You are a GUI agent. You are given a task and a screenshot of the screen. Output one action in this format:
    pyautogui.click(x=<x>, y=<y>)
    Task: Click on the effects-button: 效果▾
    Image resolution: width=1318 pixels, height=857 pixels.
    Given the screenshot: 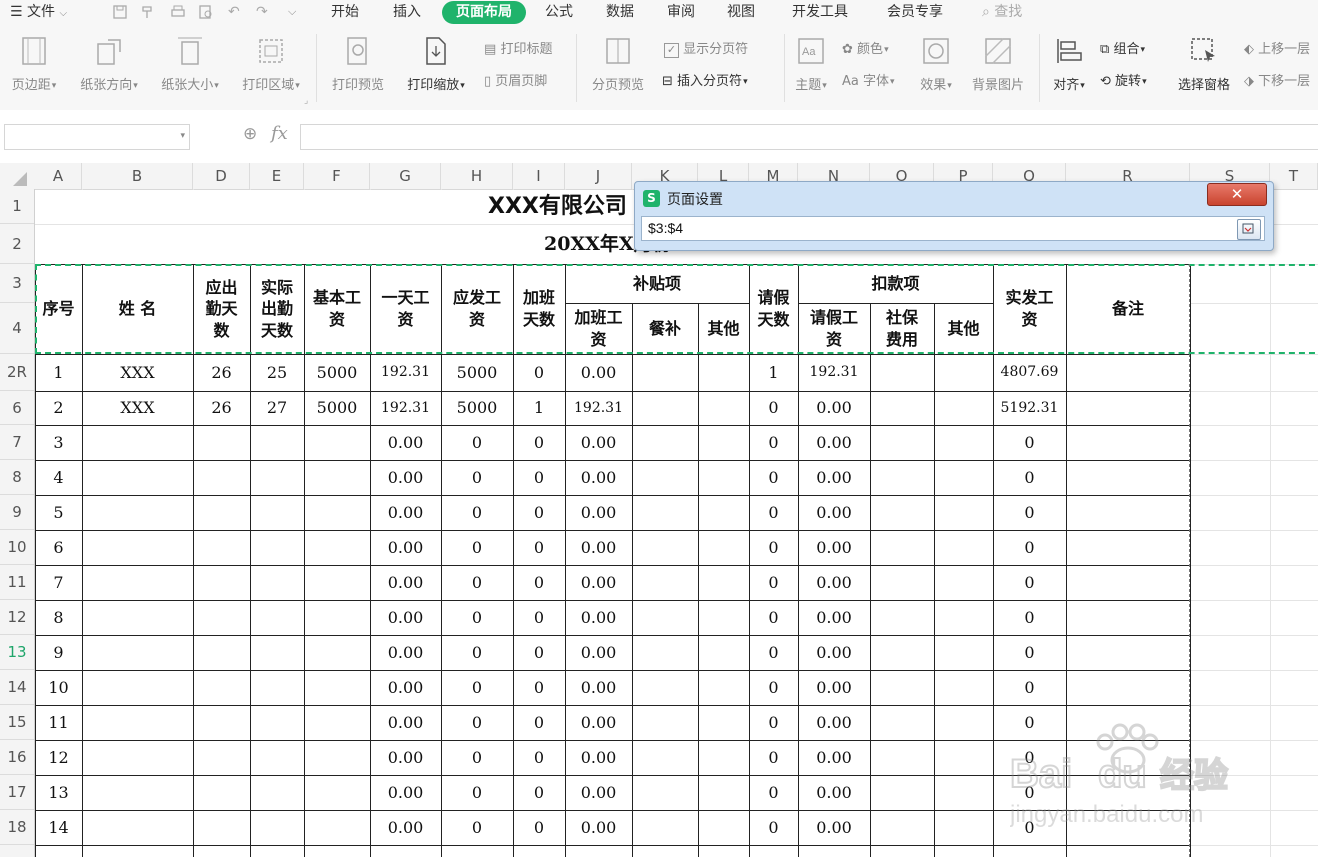 What is the action you would take?
    pyautogui.click(x=936, y=64)
    